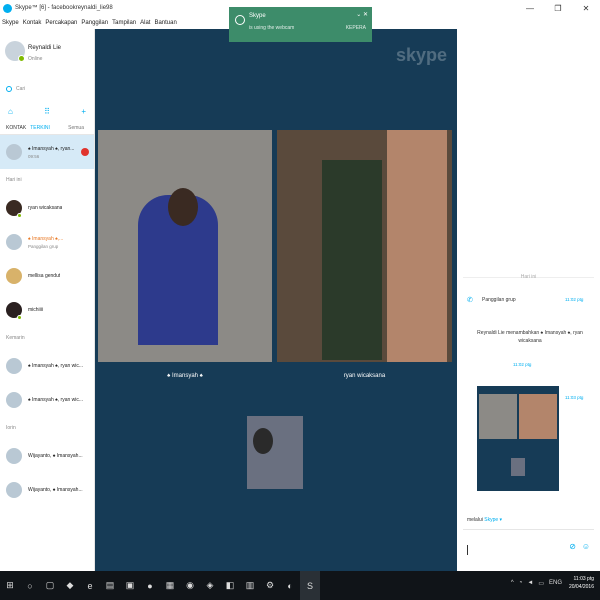 This screenshot has height=600, width=600. What do you see at coordinates (493, 520) in the screenshot?
I see `via-skype-dropdown: Skype ▾` at bounding box center [493, 520].